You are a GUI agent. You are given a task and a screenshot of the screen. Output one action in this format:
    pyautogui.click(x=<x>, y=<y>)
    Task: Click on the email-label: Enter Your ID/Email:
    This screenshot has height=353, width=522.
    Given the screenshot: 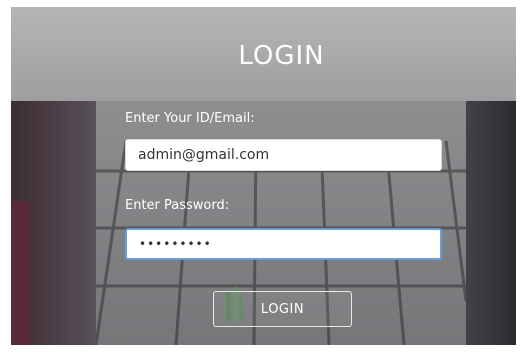 What is the action you would take?
    pyautogui.click(x=190, y=118)
    